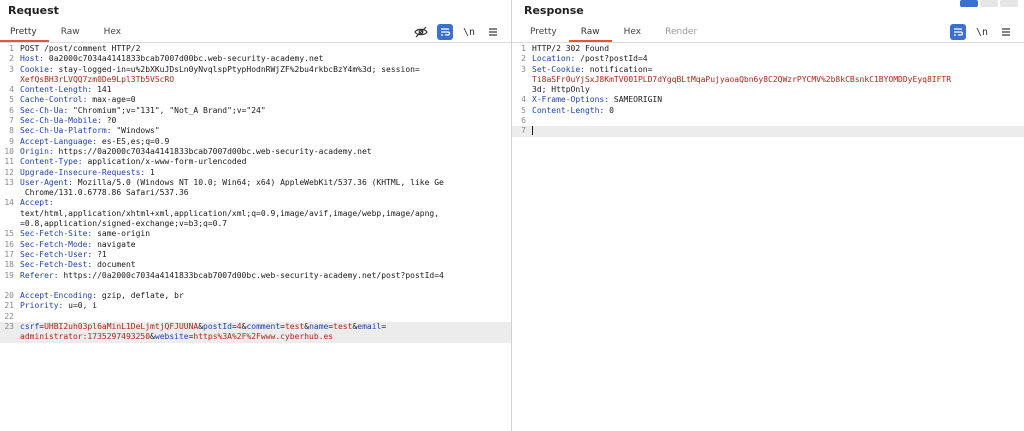  Describe the element at coordinates (778, 111) in the screenshot. I see `line-content: Content-Length: 0` at that location.